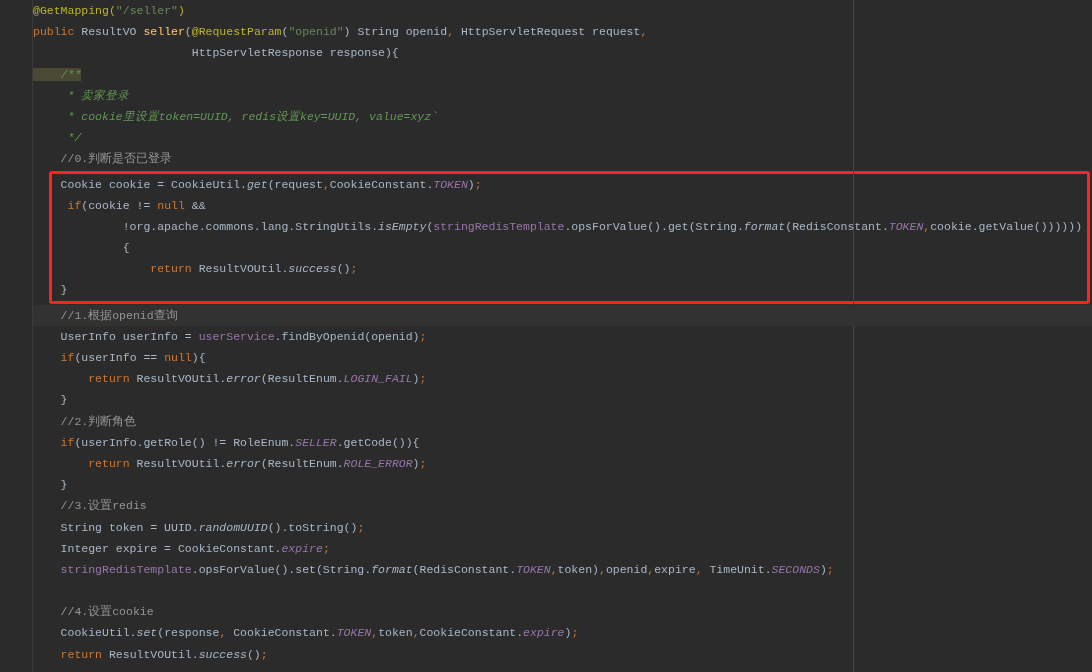  I want to click on code-line: return ResultVOUtil.error(ResultEnum.LOGIN_FAIL);, so click(257, 379).